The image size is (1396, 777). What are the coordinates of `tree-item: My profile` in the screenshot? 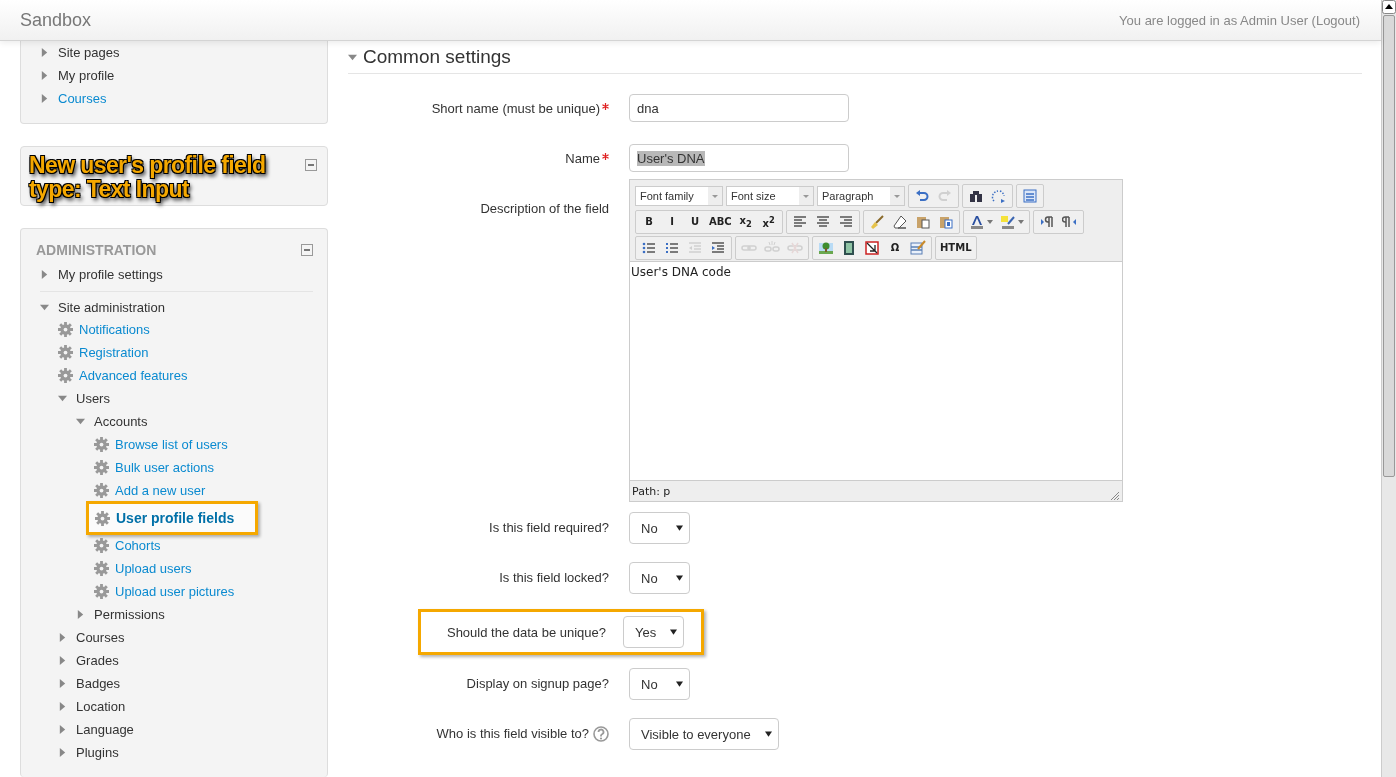 It's located at (86, 75).